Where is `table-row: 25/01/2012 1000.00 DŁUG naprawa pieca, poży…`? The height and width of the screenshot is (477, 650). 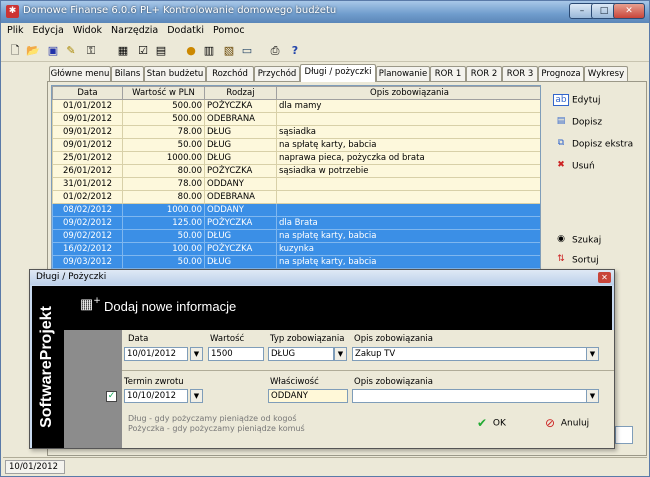 table-row: 25/01/2012 1000.00 DŁUG naprawa pieca, poży… is located at coordinates (296, 158).